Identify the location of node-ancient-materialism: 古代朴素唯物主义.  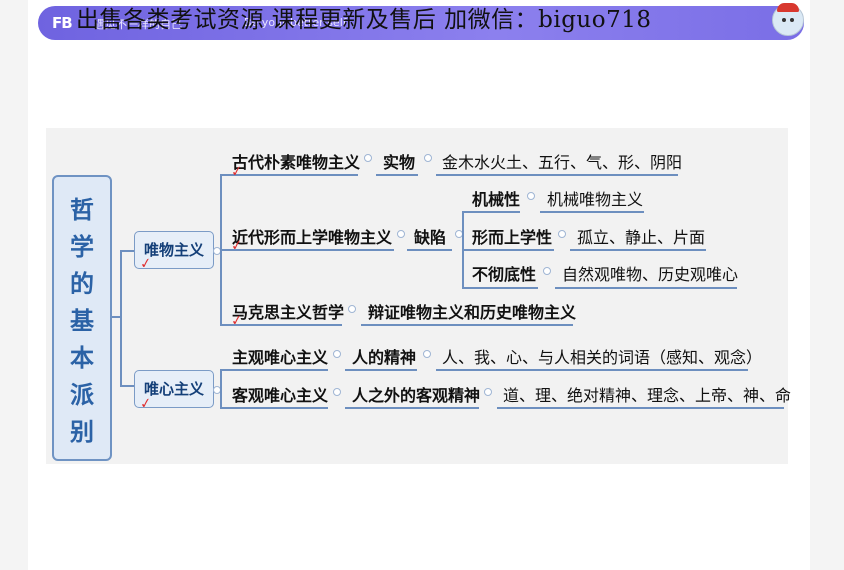
(296, 162).